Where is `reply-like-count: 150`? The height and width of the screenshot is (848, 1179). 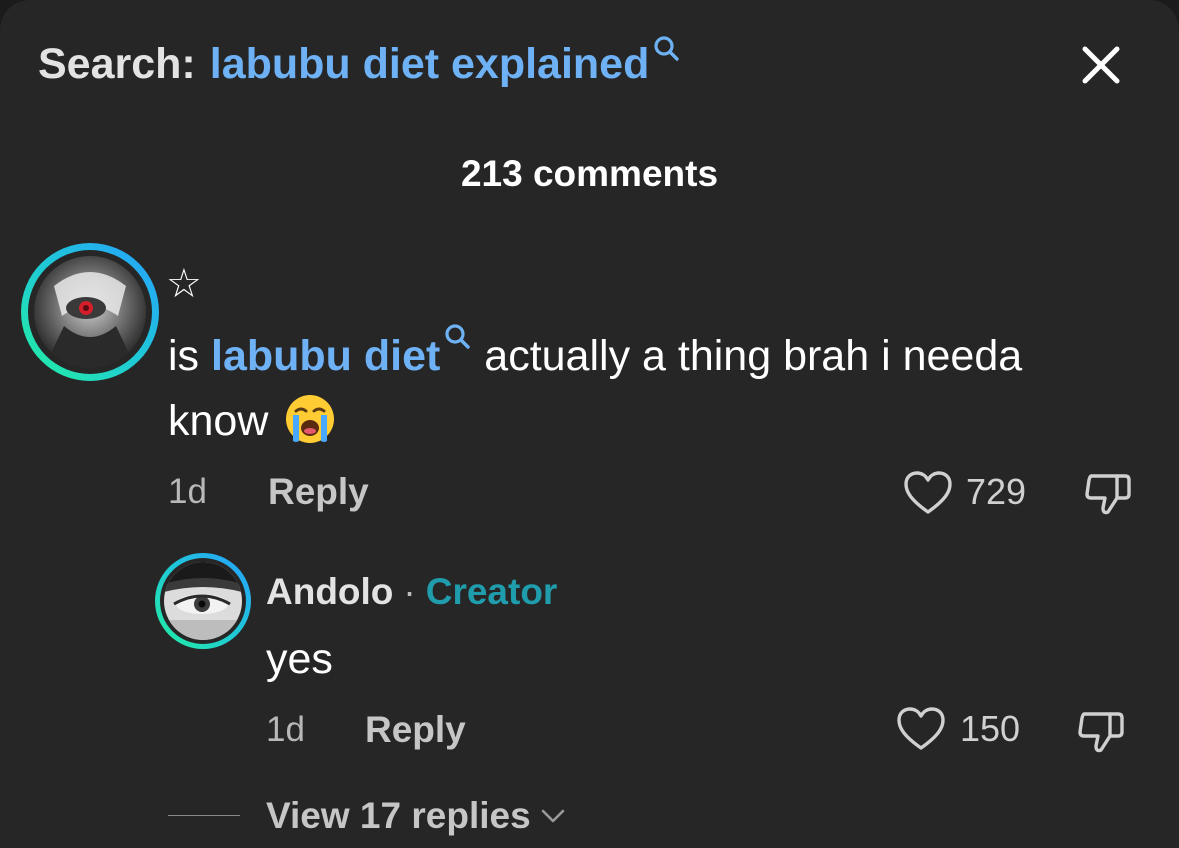
reply-like-count: 150 is located at coordinates (990, 728).